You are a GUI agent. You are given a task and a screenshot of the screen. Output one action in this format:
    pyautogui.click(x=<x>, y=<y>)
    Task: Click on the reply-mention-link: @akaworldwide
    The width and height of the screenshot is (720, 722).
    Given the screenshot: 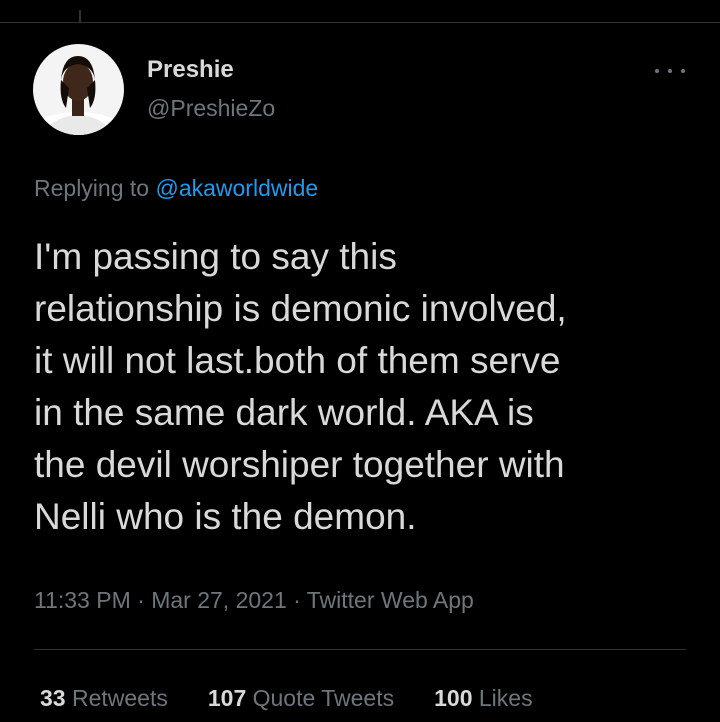 What is the action you would take?
    pyautogui.click(x=236, y=188)
    